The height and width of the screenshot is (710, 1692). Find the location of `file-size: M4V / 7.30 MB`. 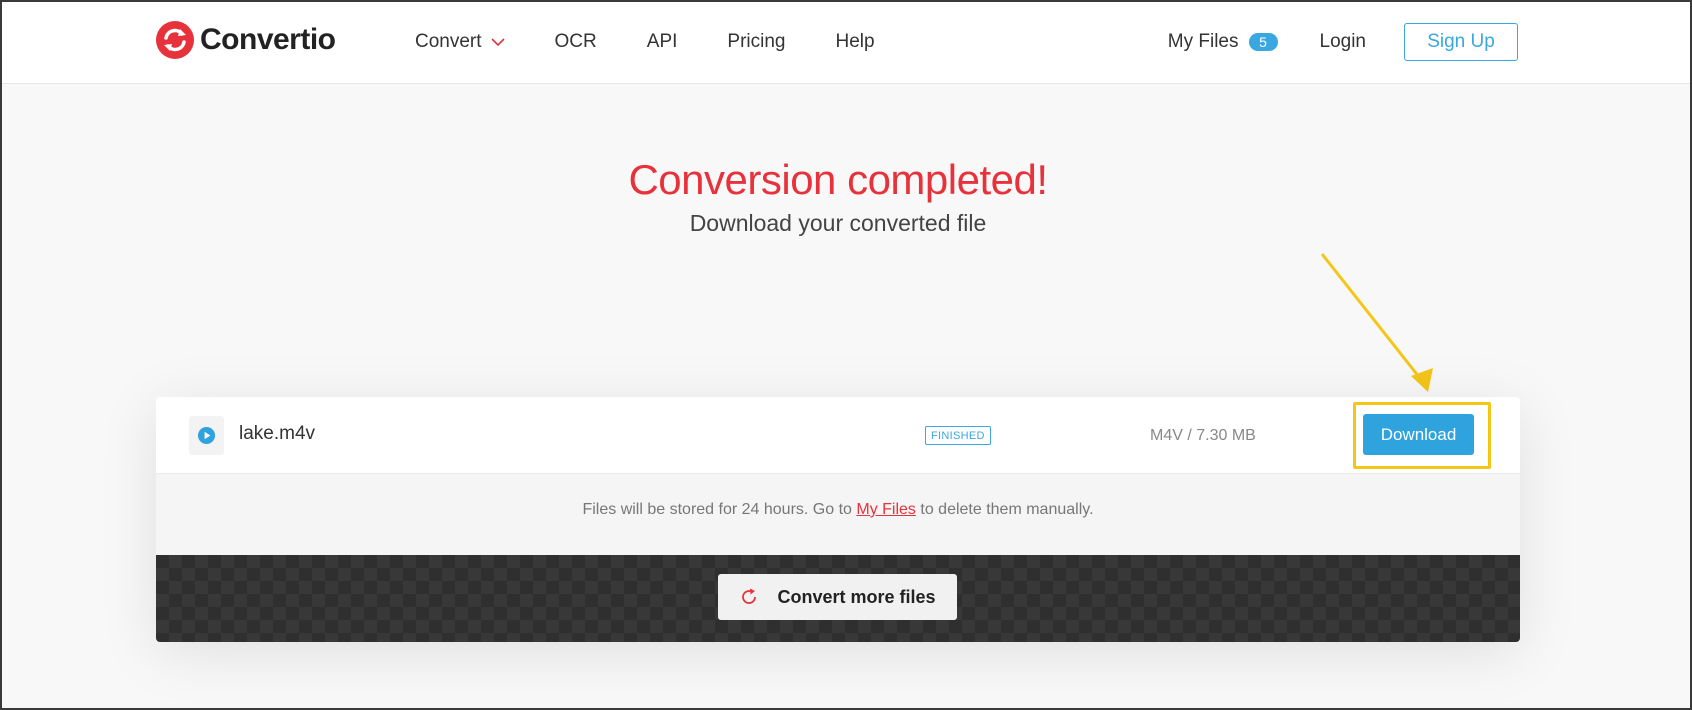

file-size: M4V / 7.30 MB is located at coordinates (1203, 435).